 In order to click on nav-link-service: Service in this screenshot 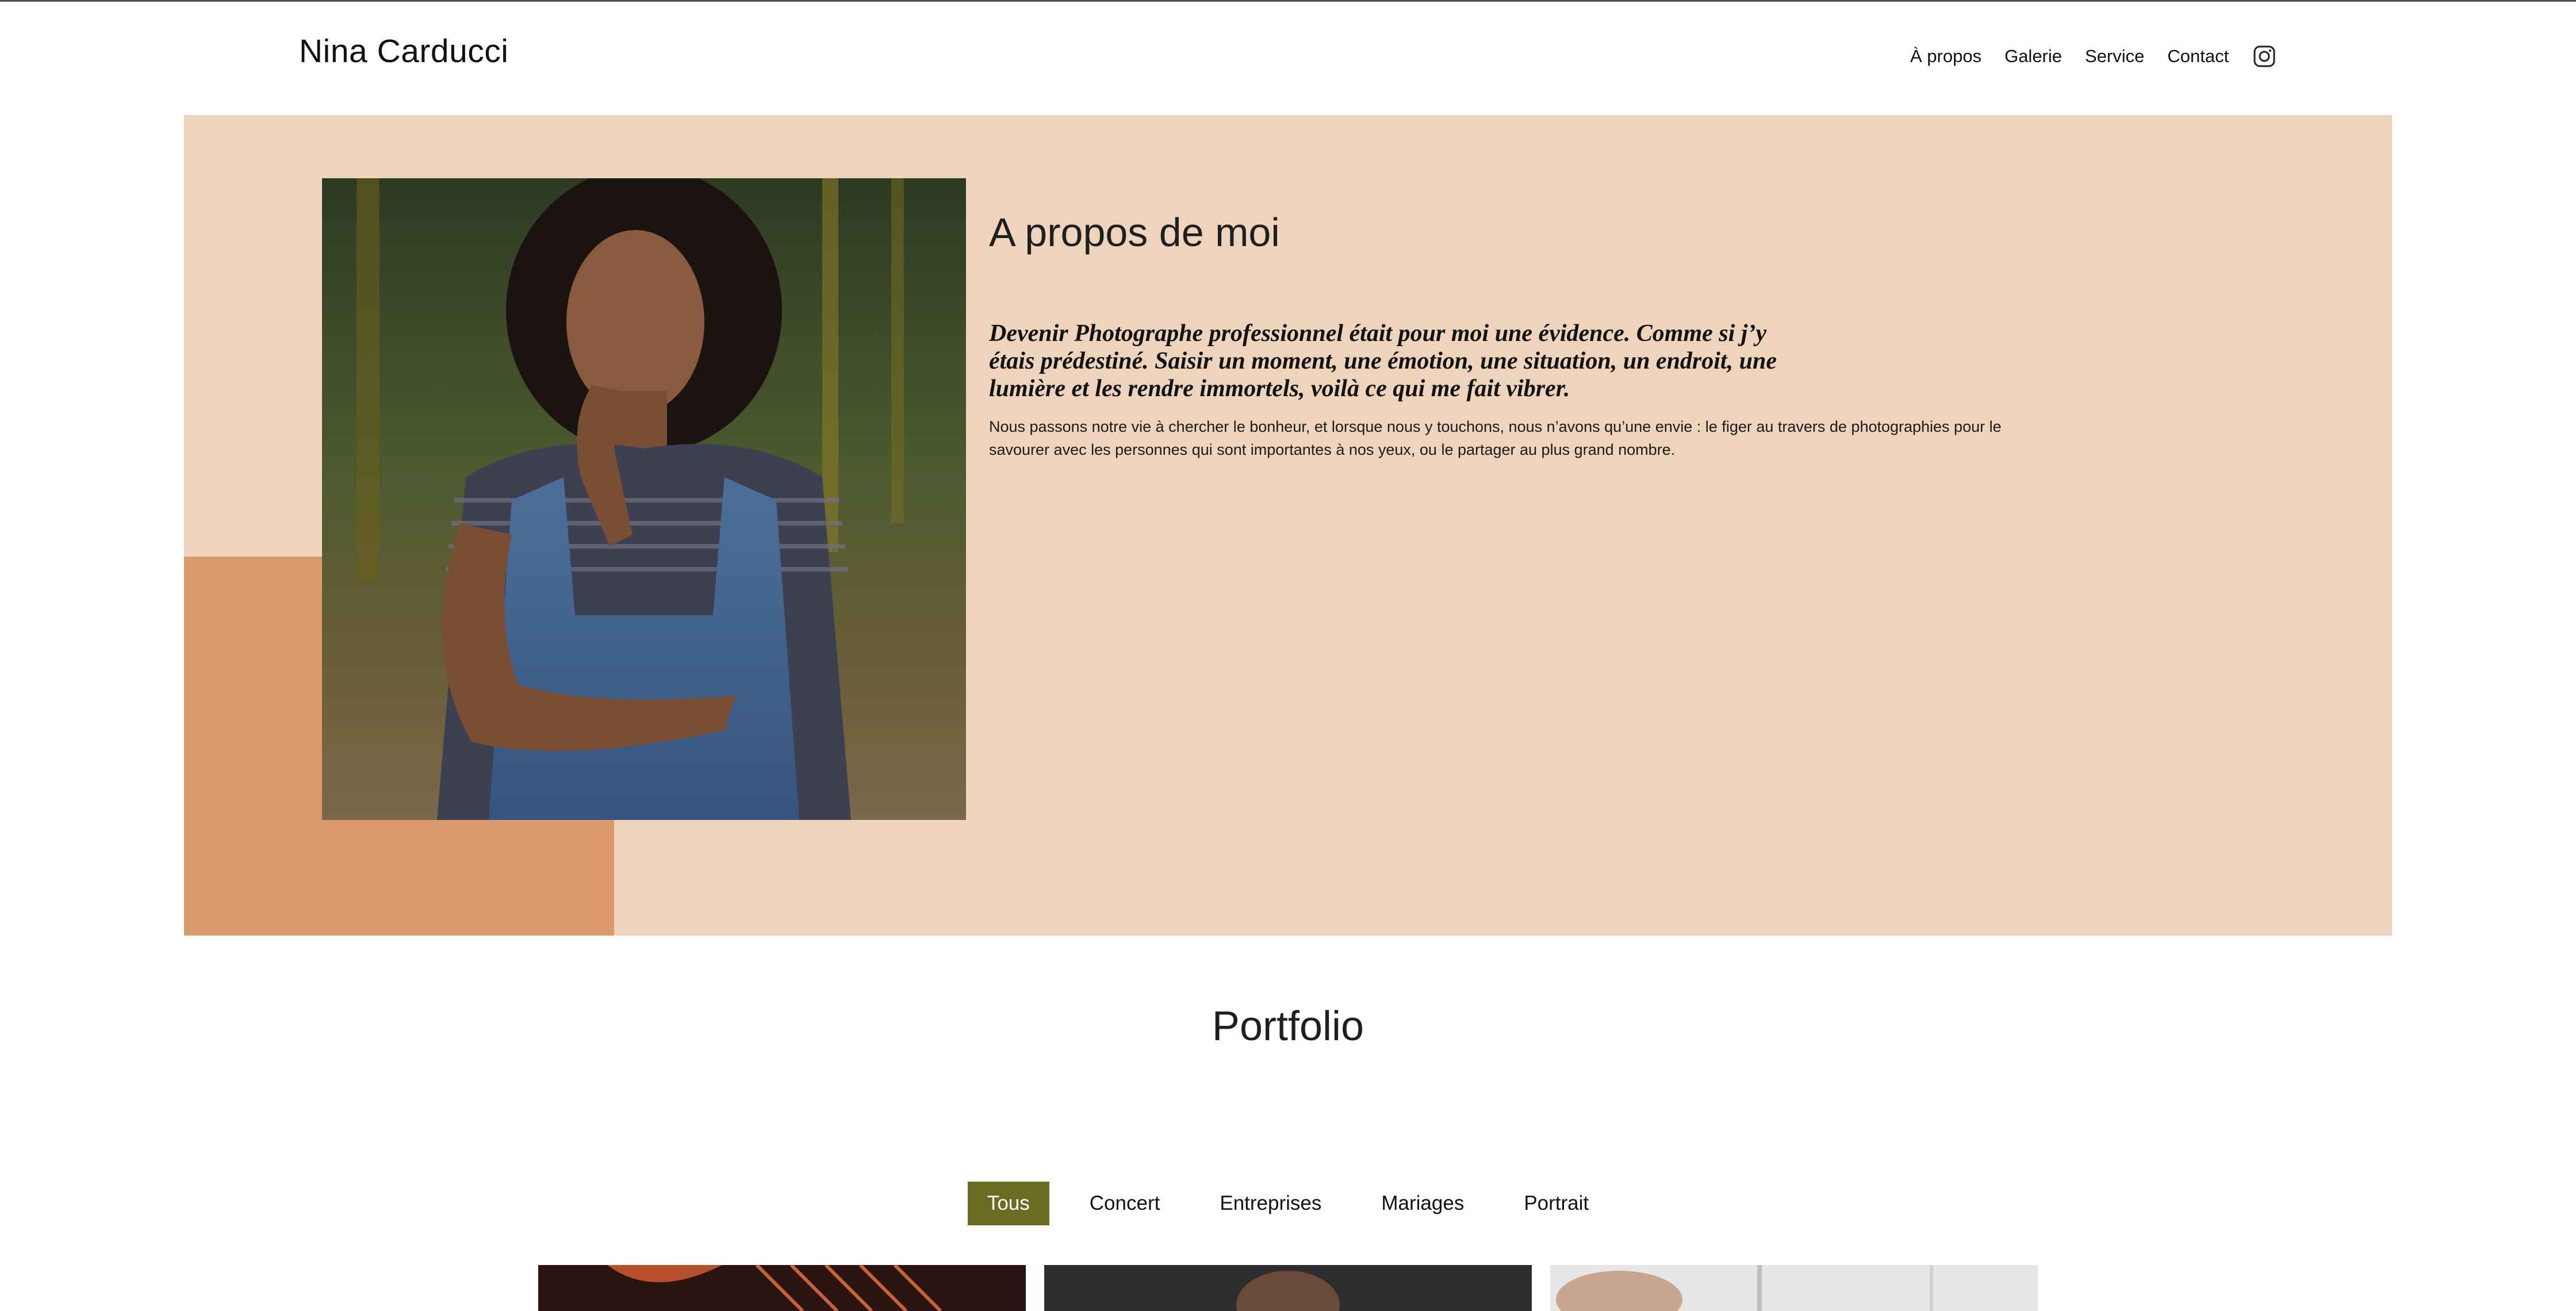, I will do `click(2114, 56)`.